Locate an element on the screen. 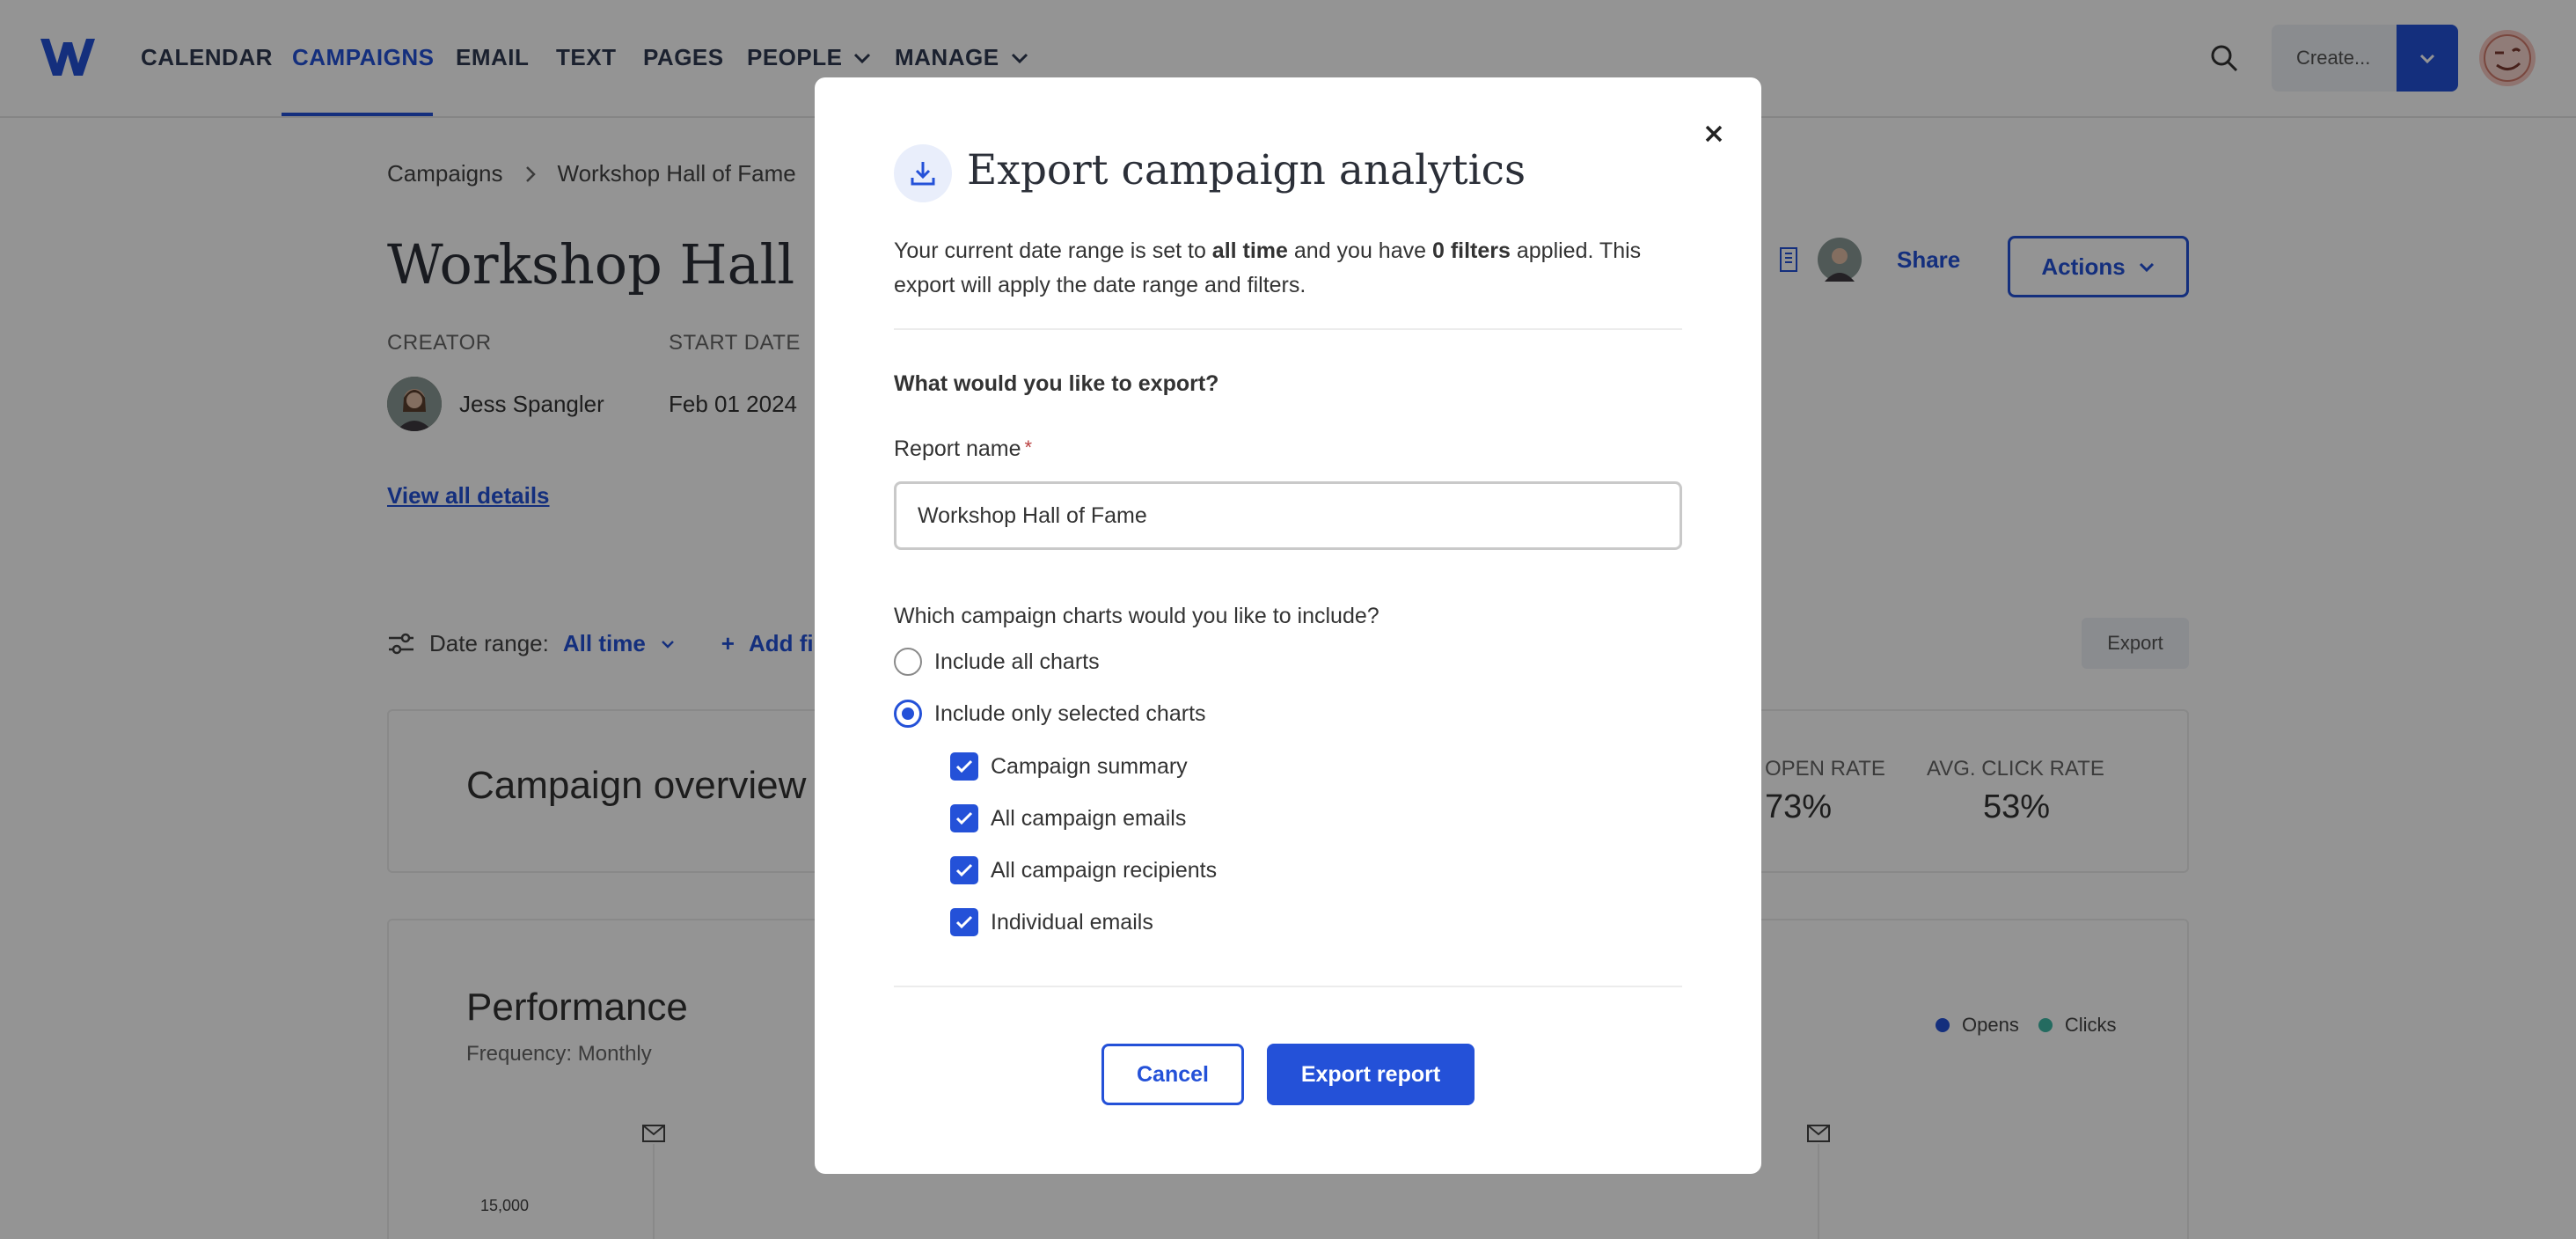 The image size is (2576, 1239). cancel-button: Cancel is located at coordinates (1172, 1074).